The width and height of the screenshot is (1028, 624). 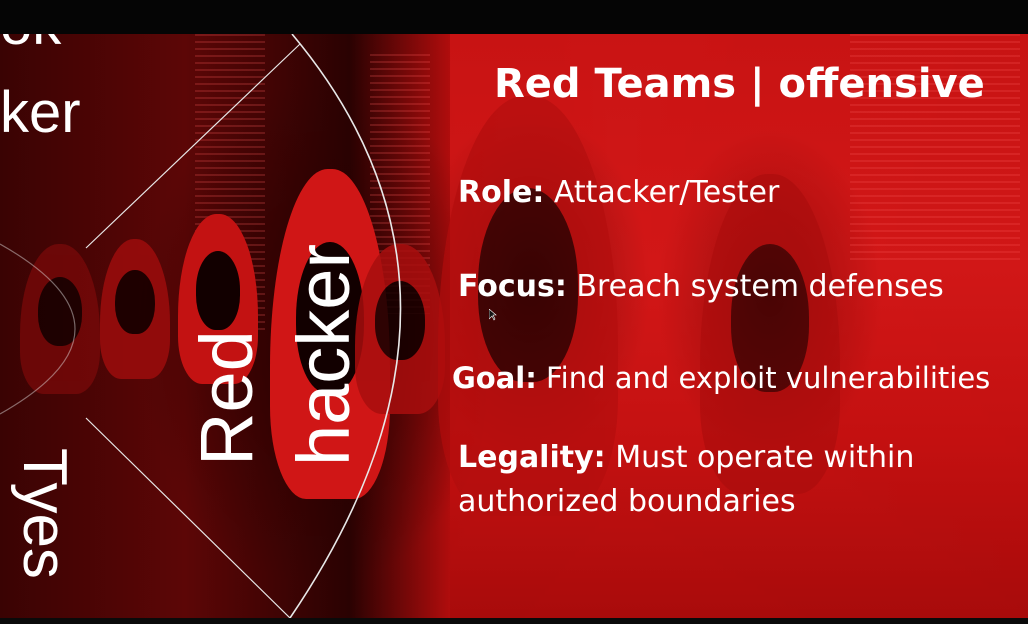 What do you see at coordinates (514, 621) in the screenshot?
I see `bottom-bar` at bounding box center [514, 621].